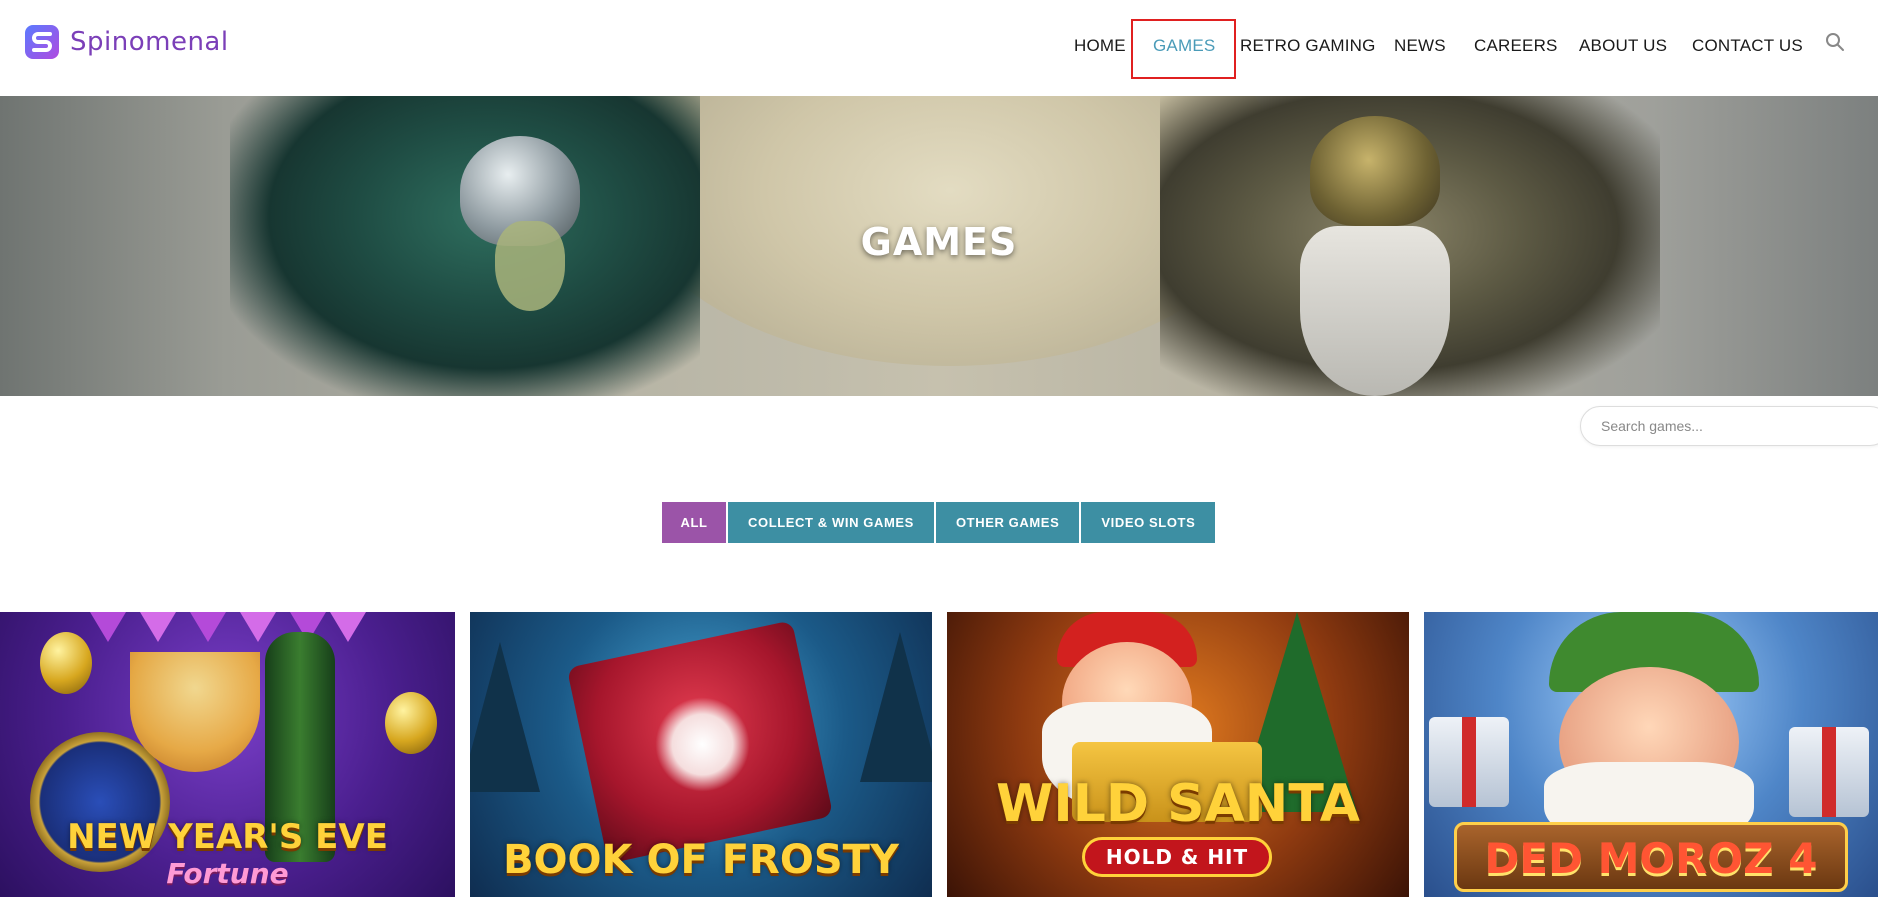 Image resolution: width=1878 pixels, height=897 pixels. What do you see at coordinates (1007, 522) in the screenshot?
I see `filter-other-games-button: OTHER GAMES` at bounding box center [1007, 522].